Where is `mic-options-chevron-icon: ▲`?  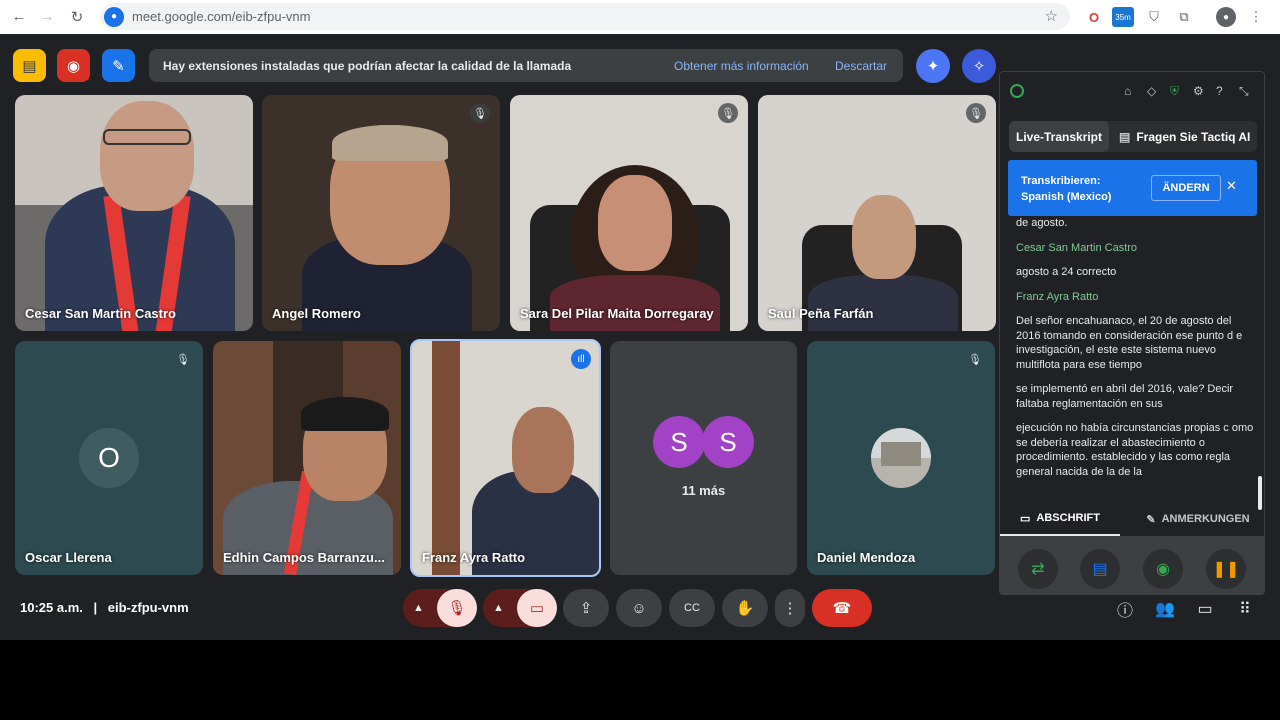 mic-options-chevron-icon: ▲ is located at coordinates (418, 608).